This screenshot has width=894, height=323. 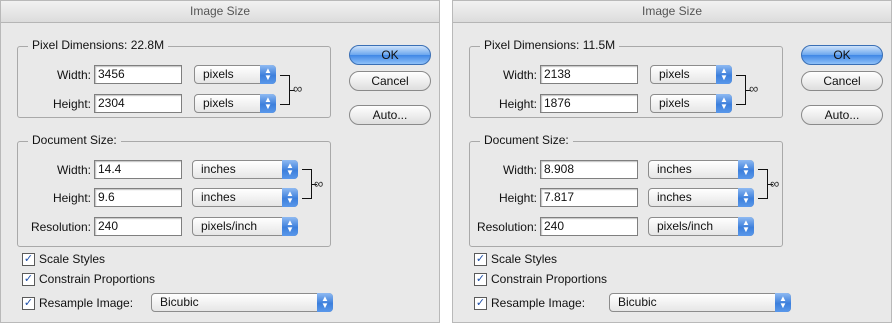 I want to click on pixel-dimensions-value: 22.8M, so click(x=147, y=45).